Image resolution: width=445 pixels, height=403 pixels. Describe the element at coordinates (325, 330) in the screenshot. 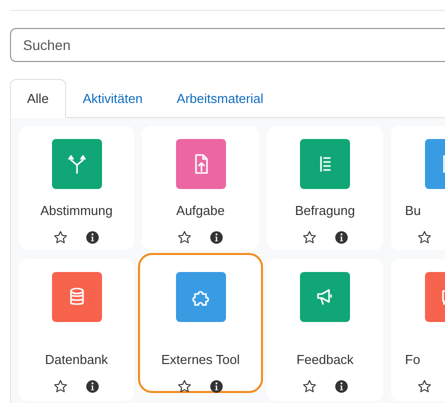

I see `module-card: Feedback` at that location.